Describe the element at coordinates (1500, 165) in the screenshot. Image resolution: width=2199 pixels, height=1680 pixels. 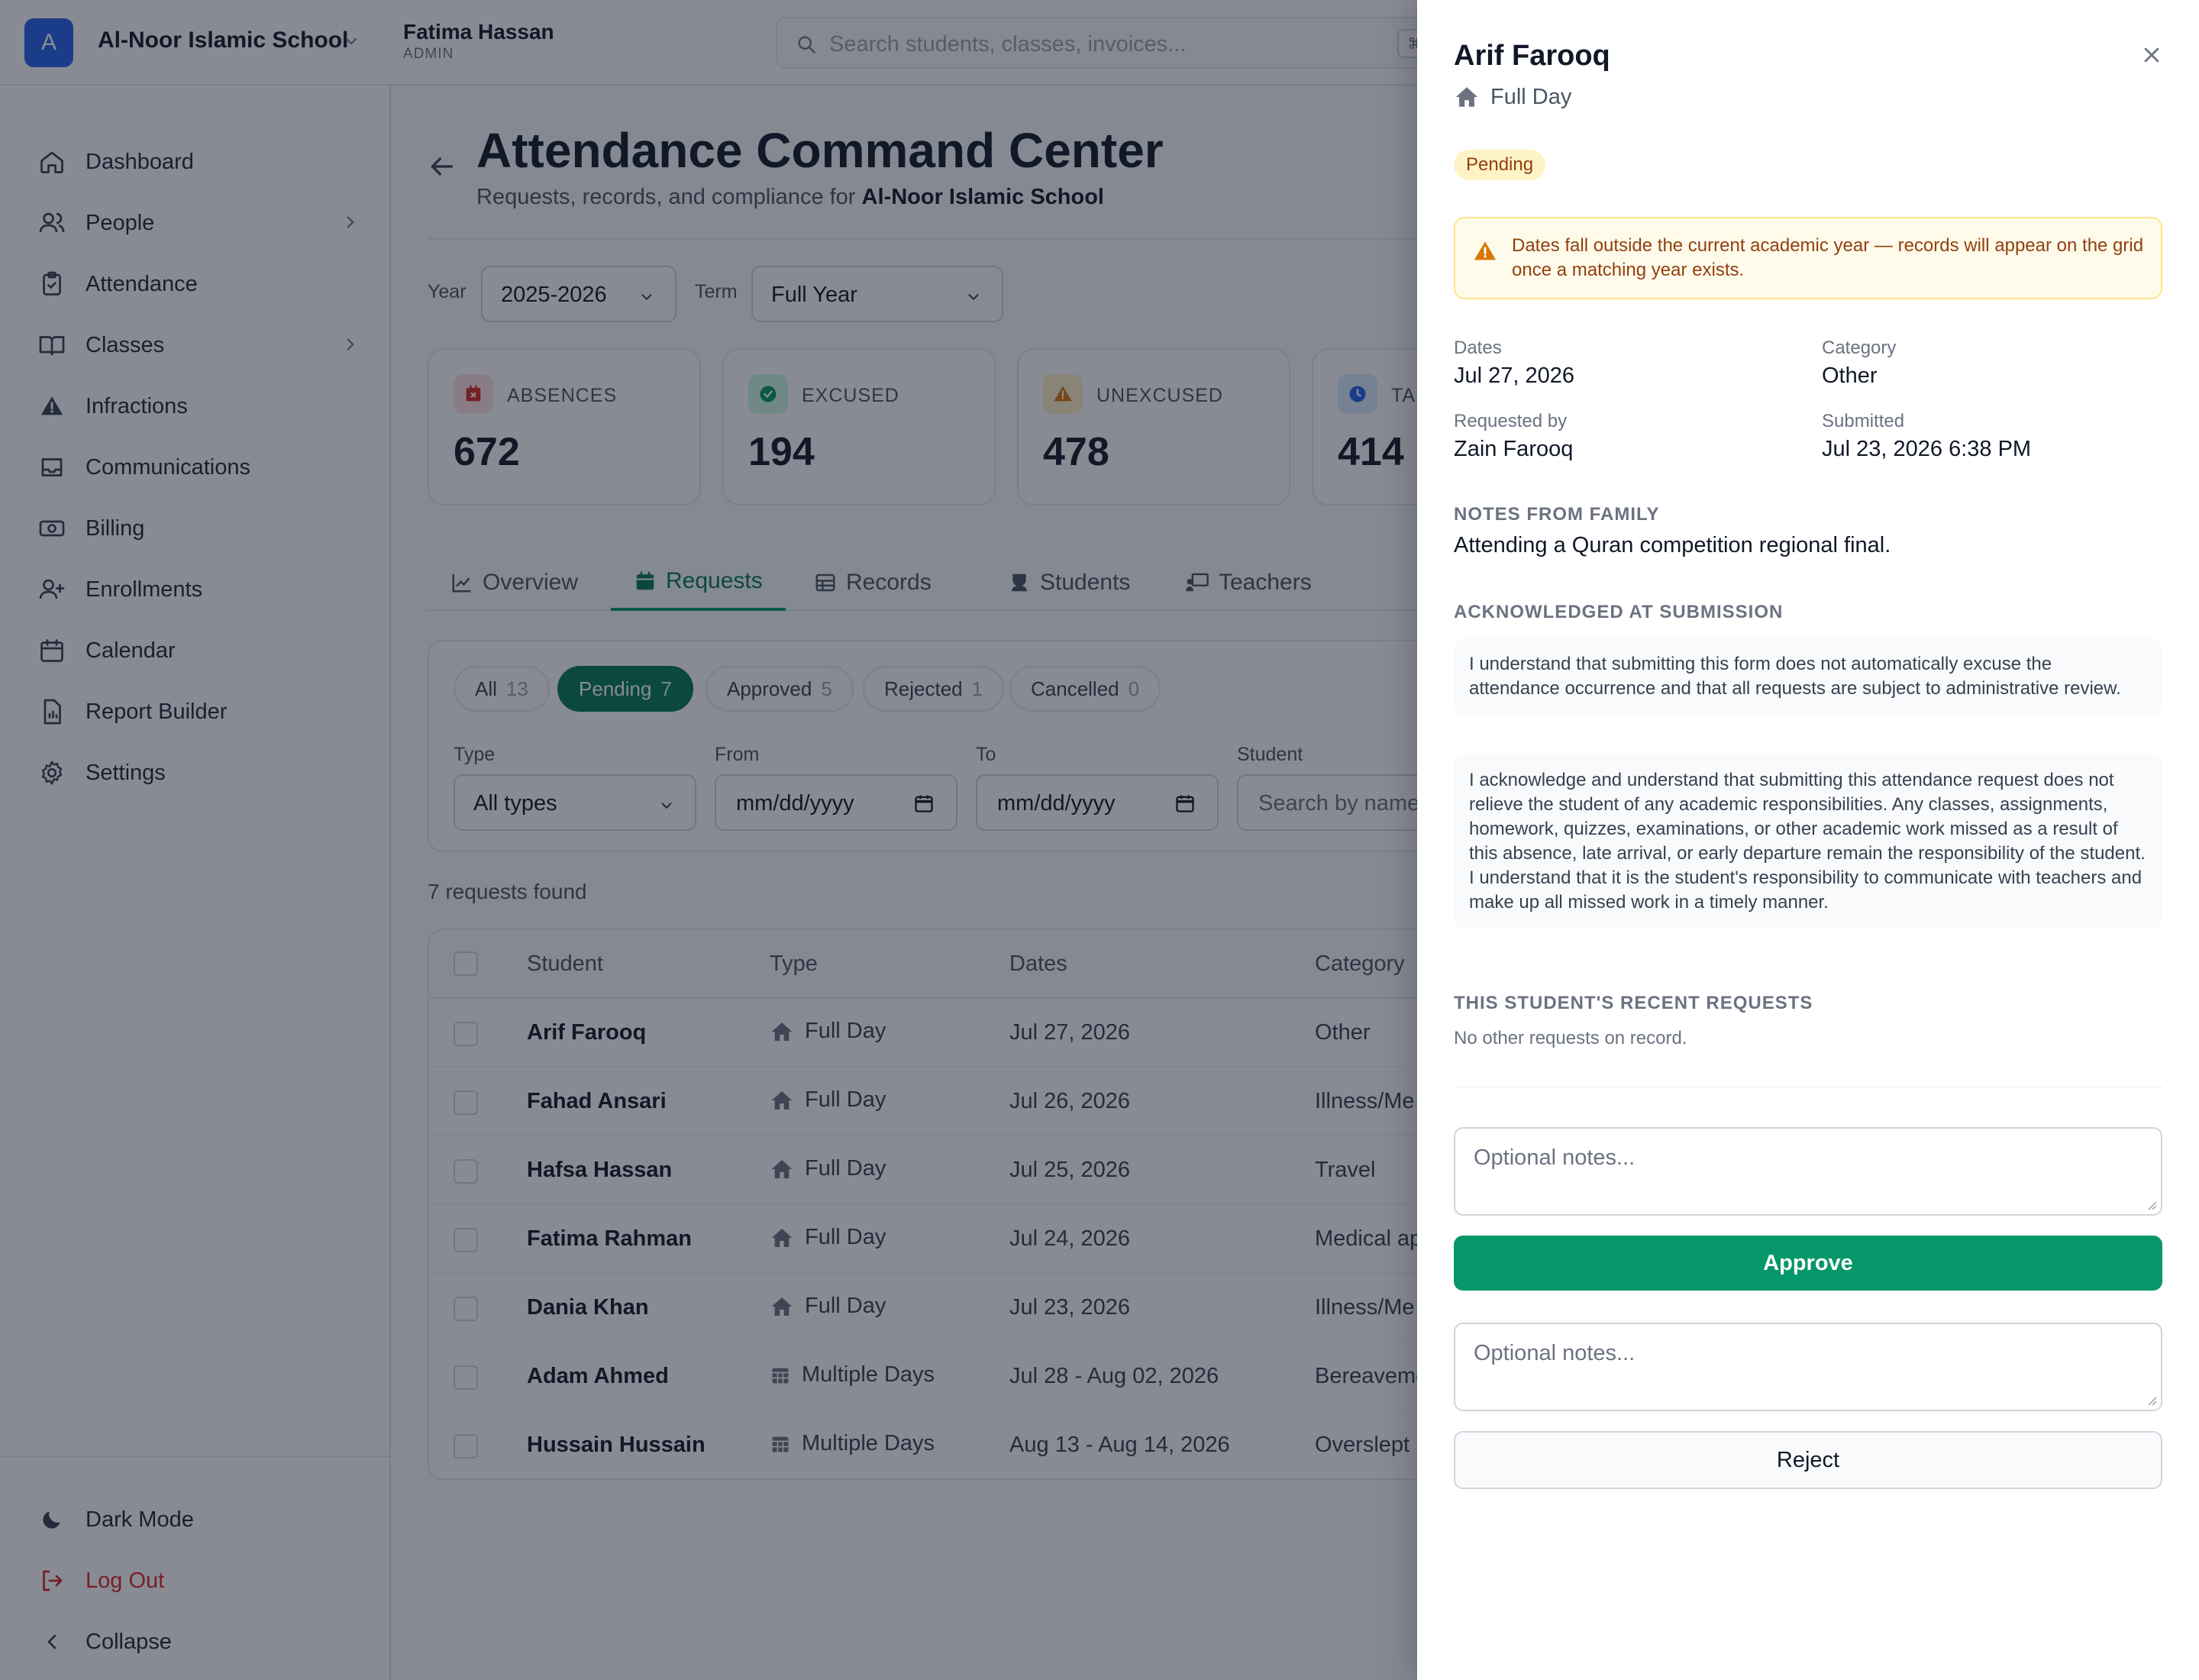
I see `status-badge: Pending` at that location.